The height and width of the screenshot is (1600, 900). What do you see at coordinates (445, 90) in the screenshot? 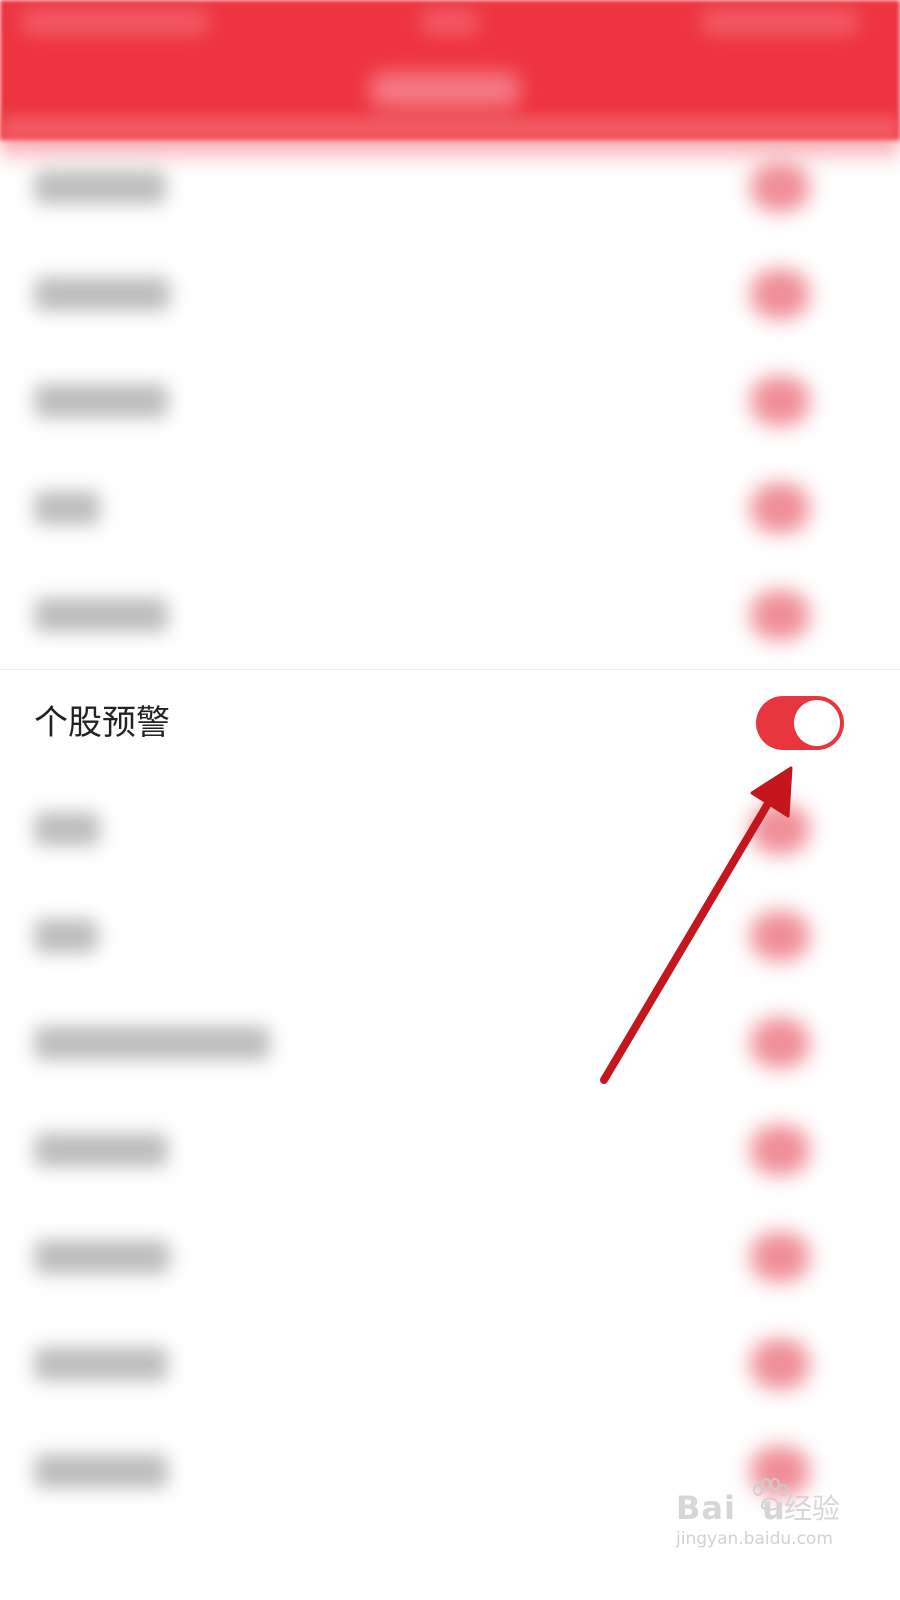
I see `header-title-blurred` at bounding box center [445, 90].